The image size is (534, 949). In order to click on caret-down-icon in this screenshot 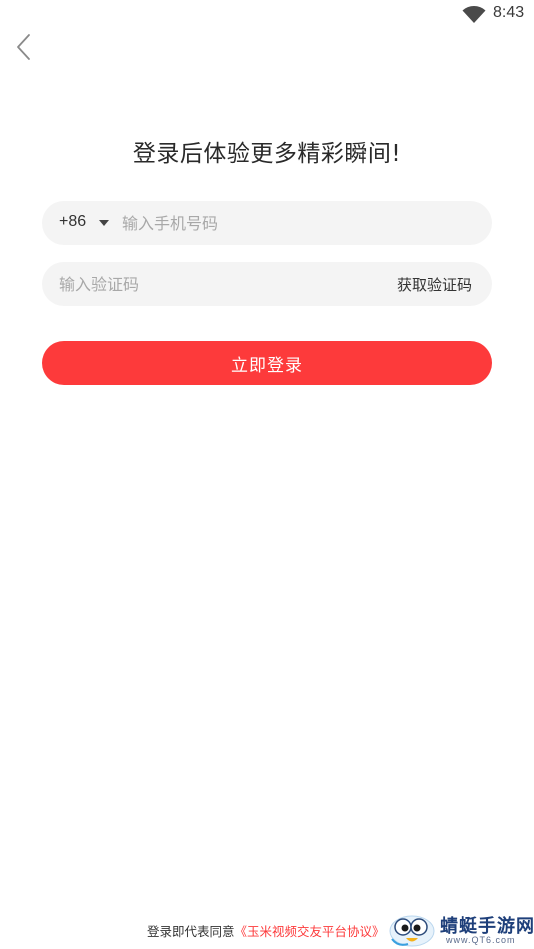, I will do `click(104, 223)`.